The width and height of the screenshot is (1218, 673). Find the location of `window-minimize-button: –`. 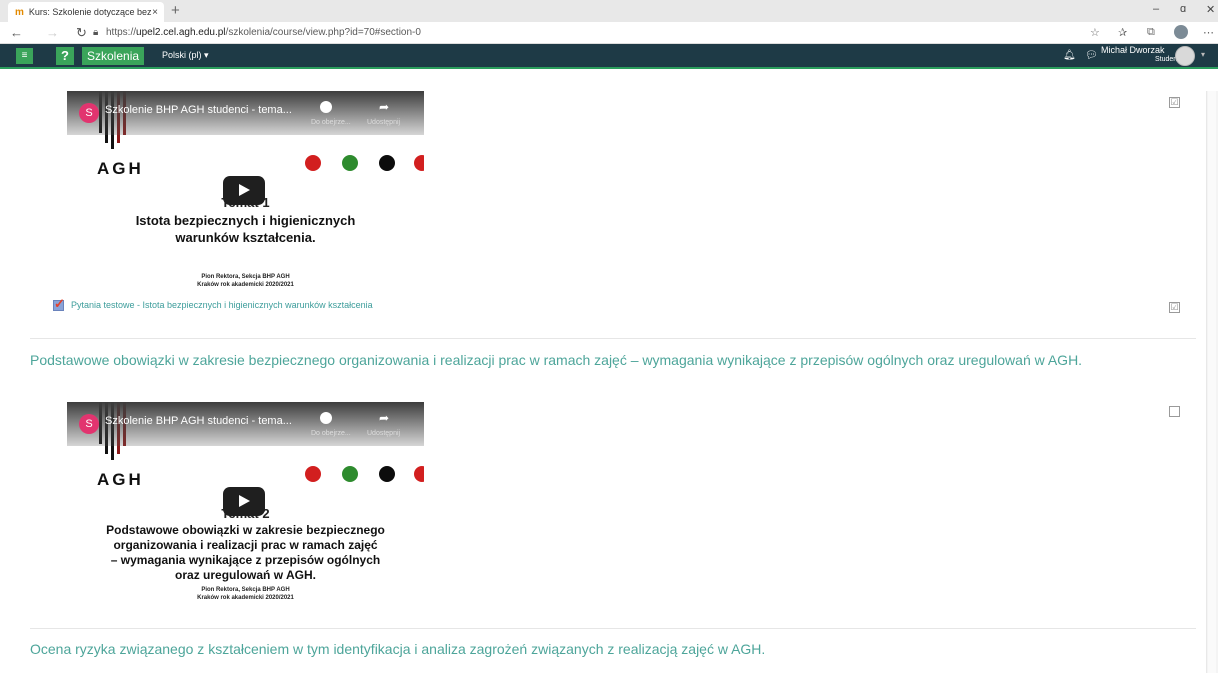

window-minimize-button: – is located at coordinates (1156, 9).